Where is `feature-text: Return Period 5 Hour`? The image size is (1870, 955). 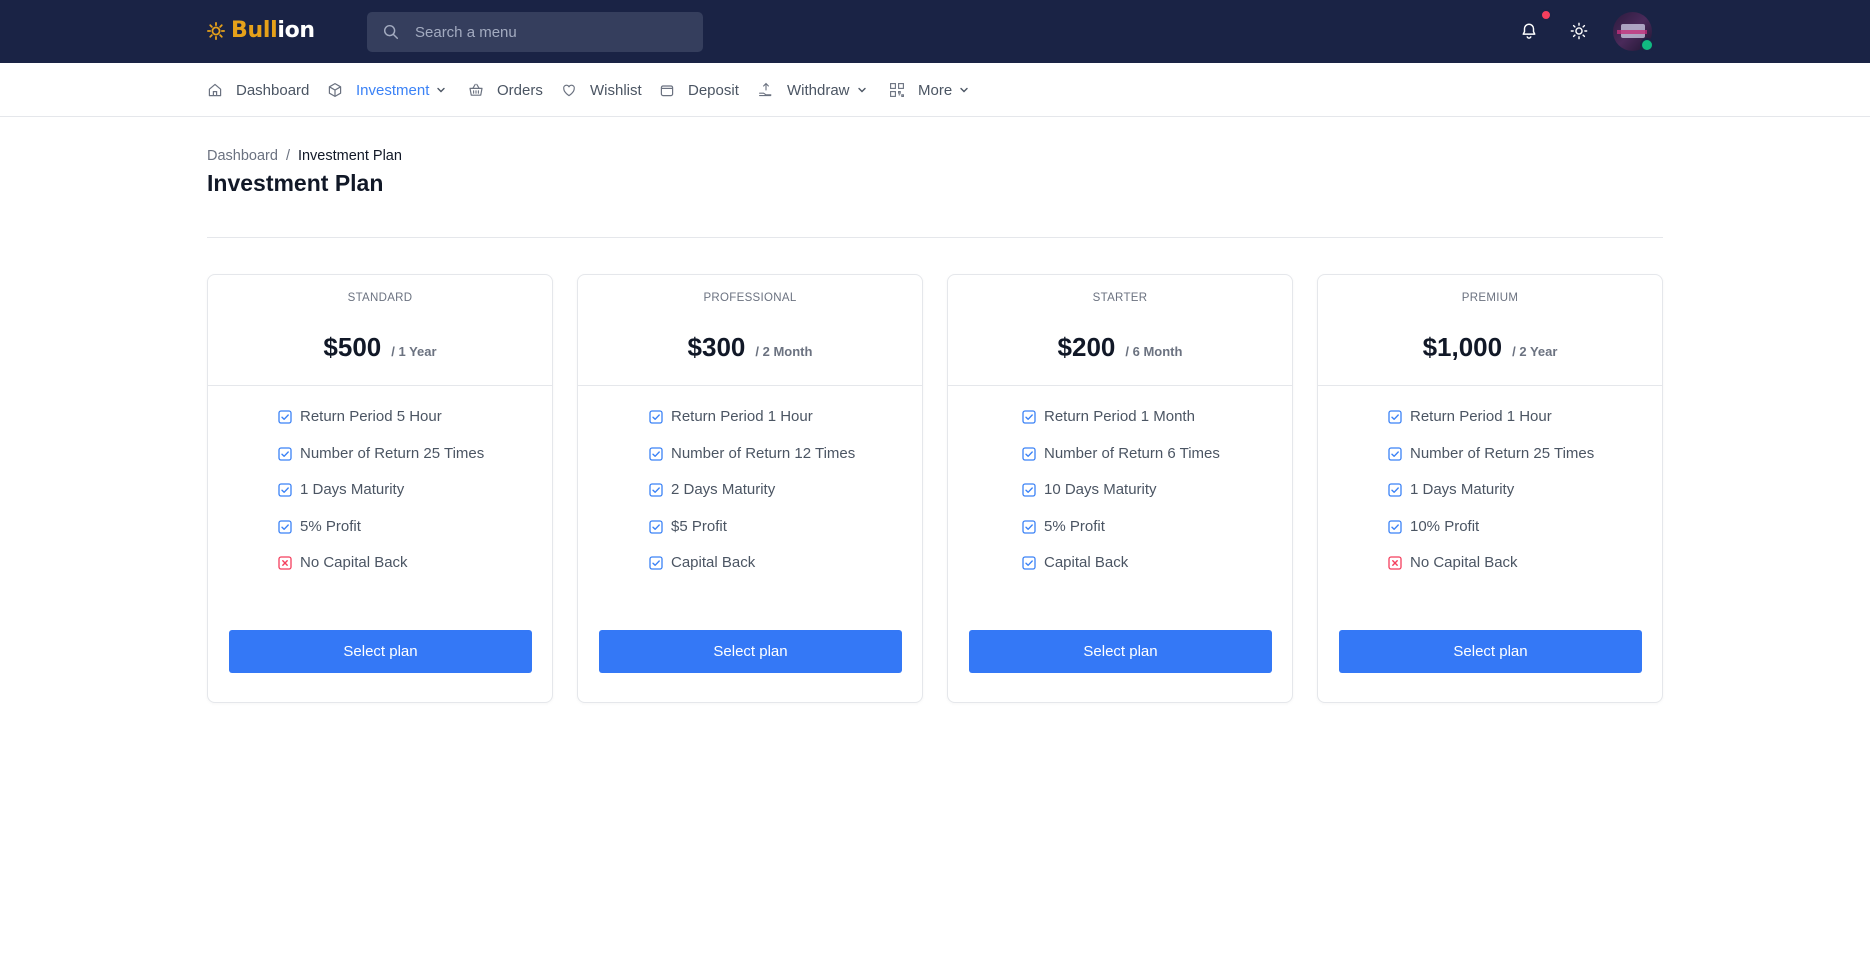
feature-text: Return Period 5 Hour is located at coordinates (371, 416).